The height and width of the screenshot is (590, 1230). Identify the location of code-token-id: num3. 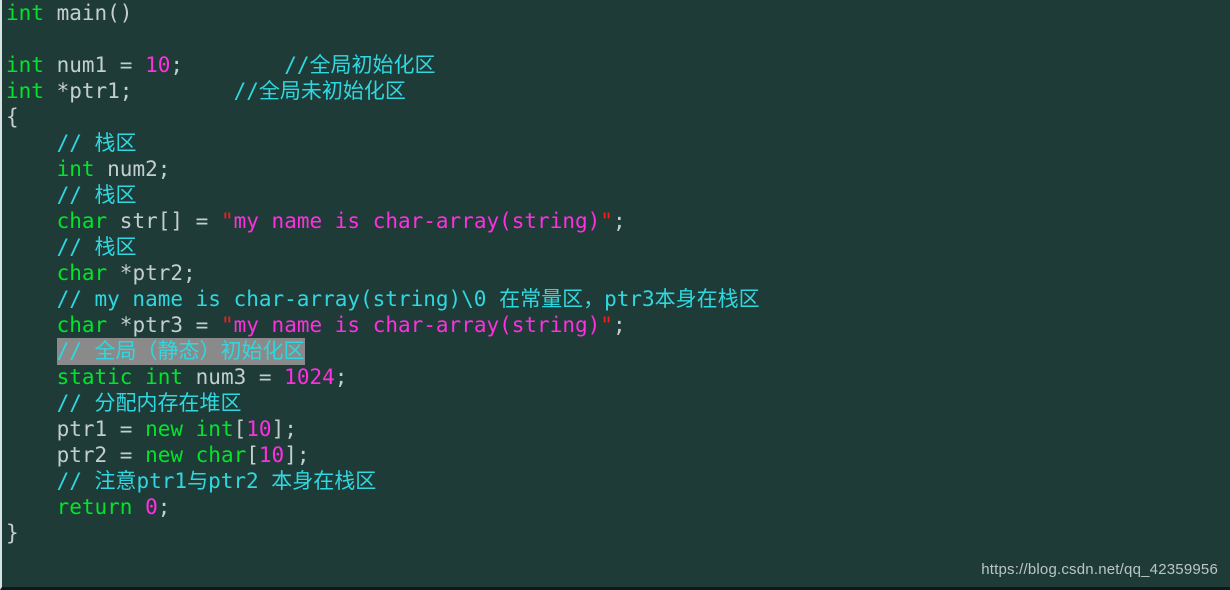
(221, 377).